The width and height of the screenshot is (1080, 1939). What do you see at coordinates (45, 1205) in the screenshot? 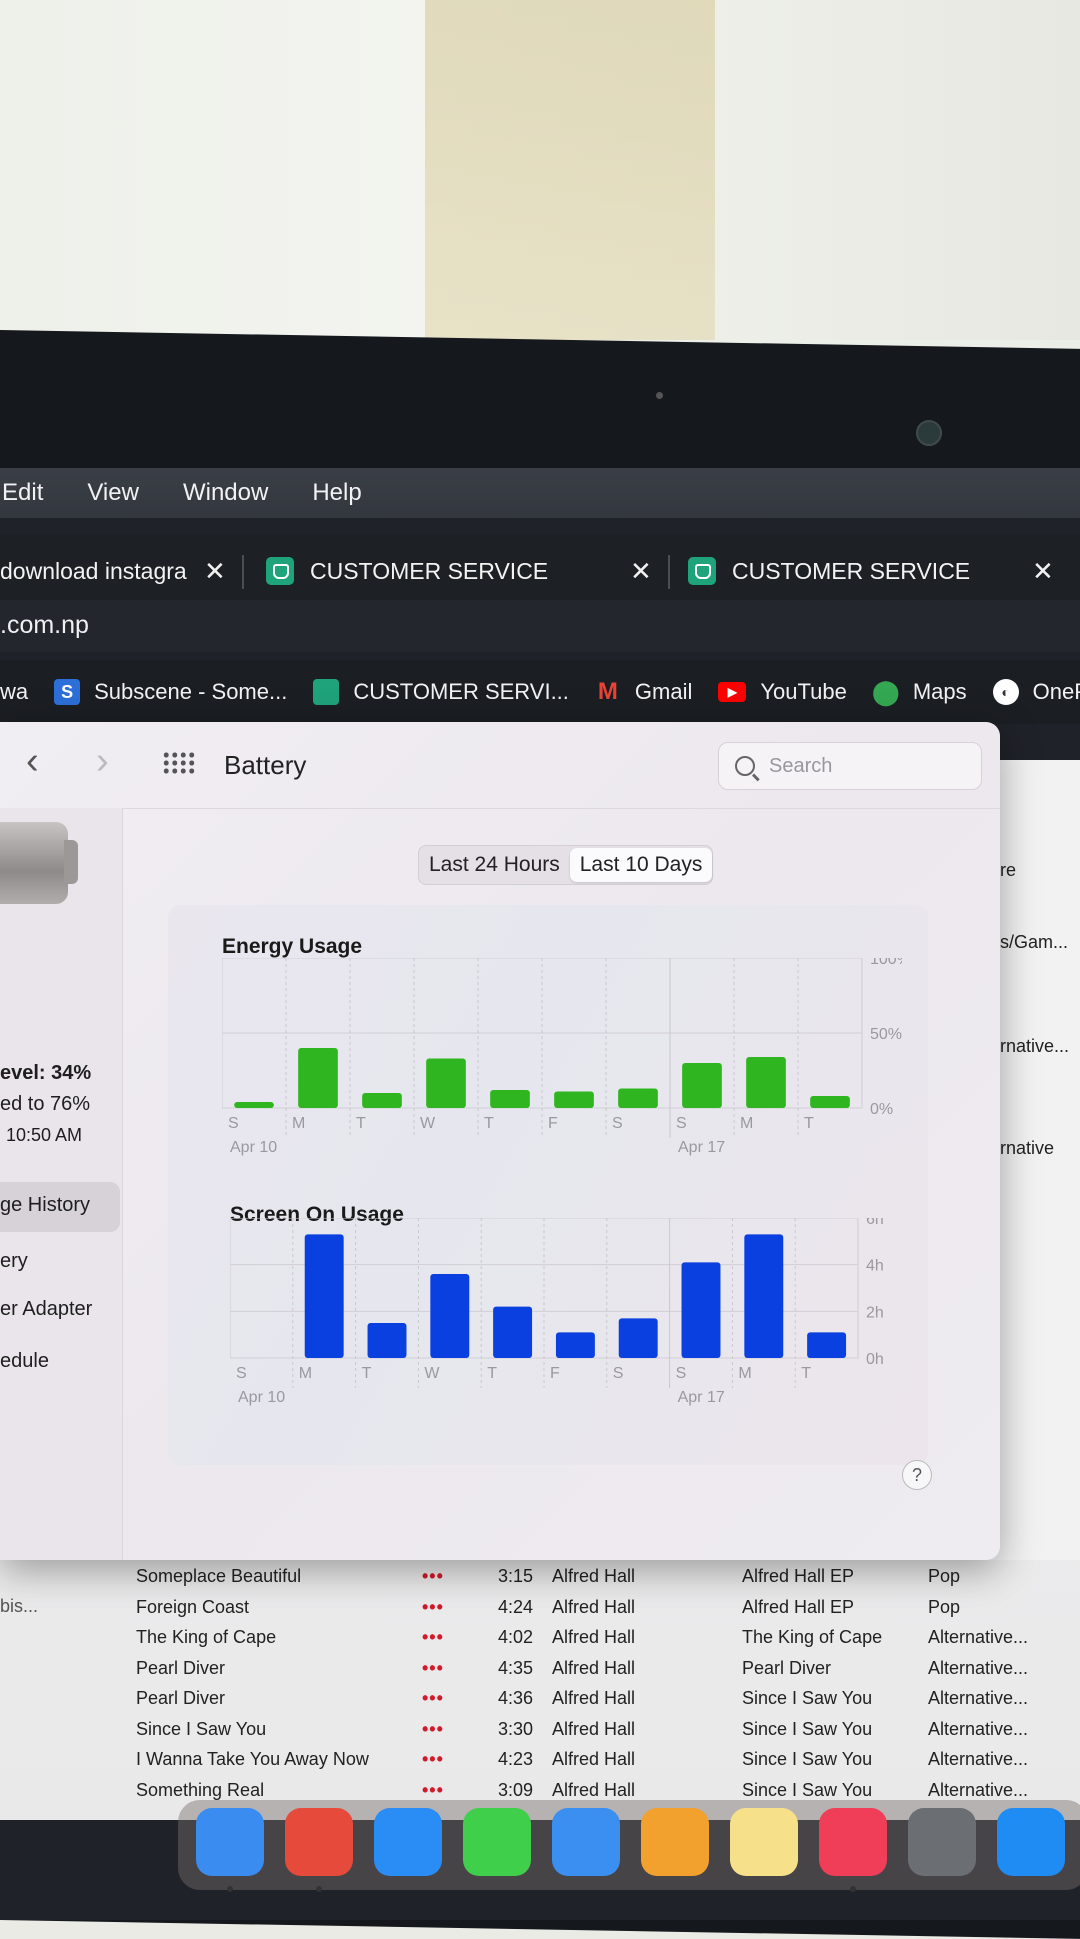
I see `sidebar-item-usage-history: ge History` at bounding box center [45, 1205].